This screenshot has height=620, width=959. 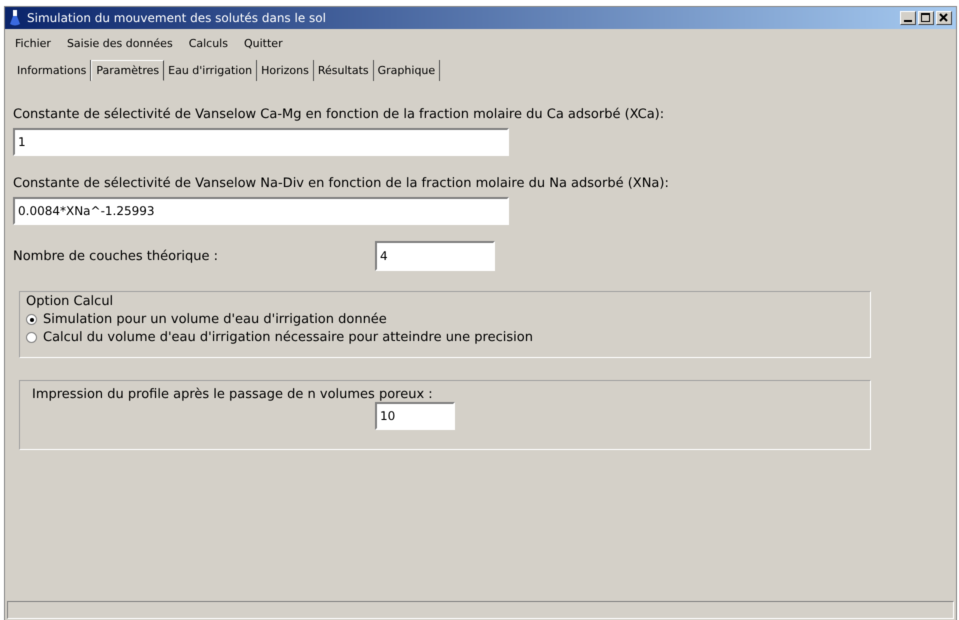 I want to click on field-label: Constante de sélectivité de Vanselow Na-Div en fonction de la fraction molaire du Na adsorbé (XNa):, so click(x=341, y=183).